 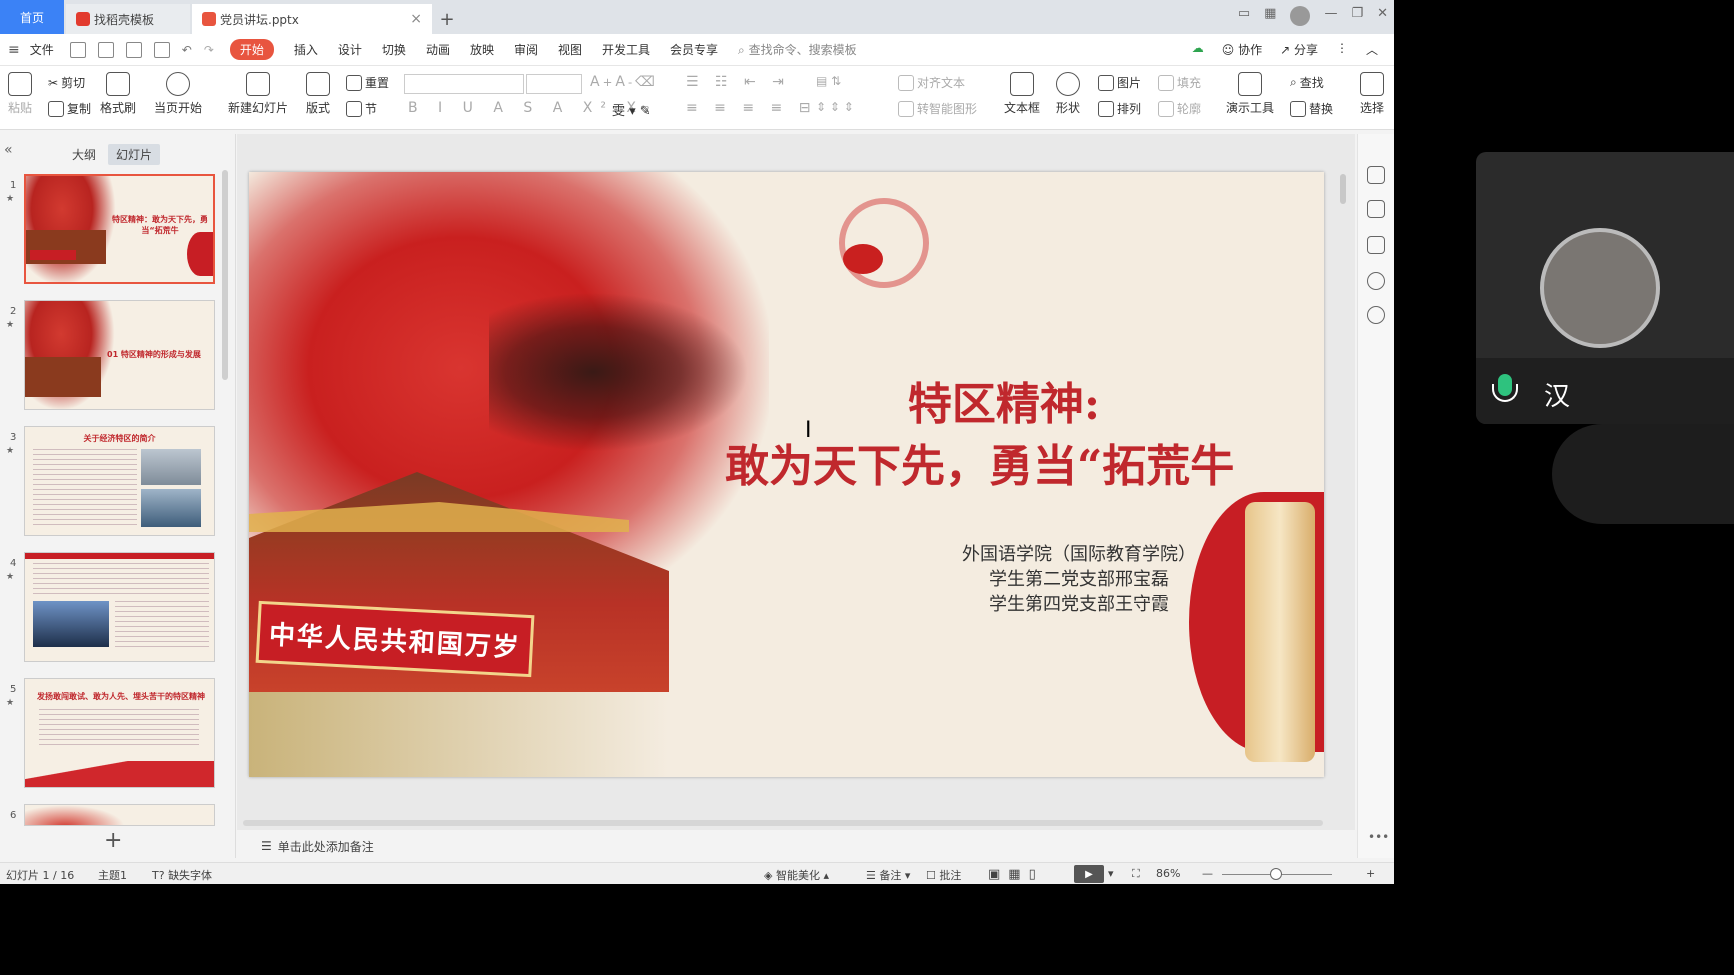 I want to click on font-name-select, so click(x=464, y=84).